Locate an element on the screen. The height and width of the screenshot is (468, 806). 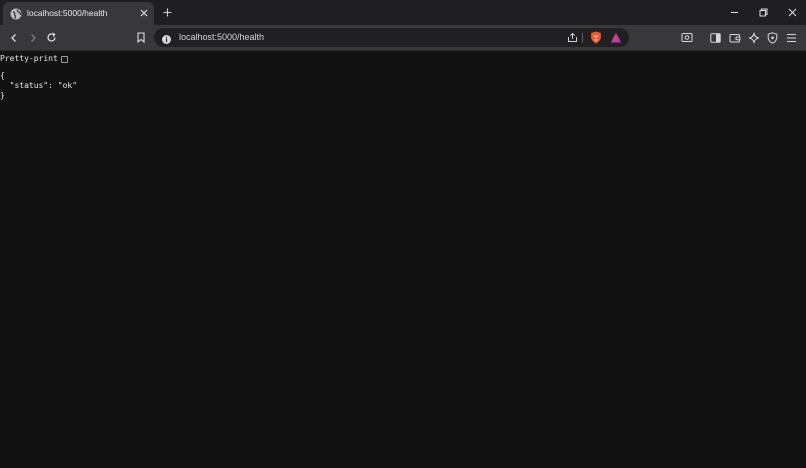
brave-rewards-icon is located at coordinates (615, 37).